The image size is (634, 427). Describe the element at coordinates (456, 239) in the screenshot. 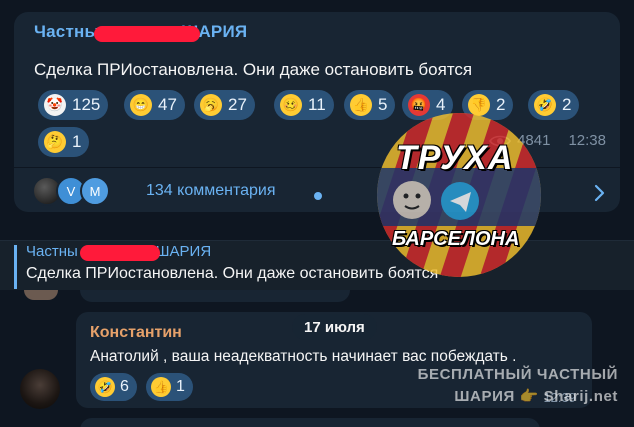

I see `watermark-subtitle: БАРСЕЛОНА` at that location.